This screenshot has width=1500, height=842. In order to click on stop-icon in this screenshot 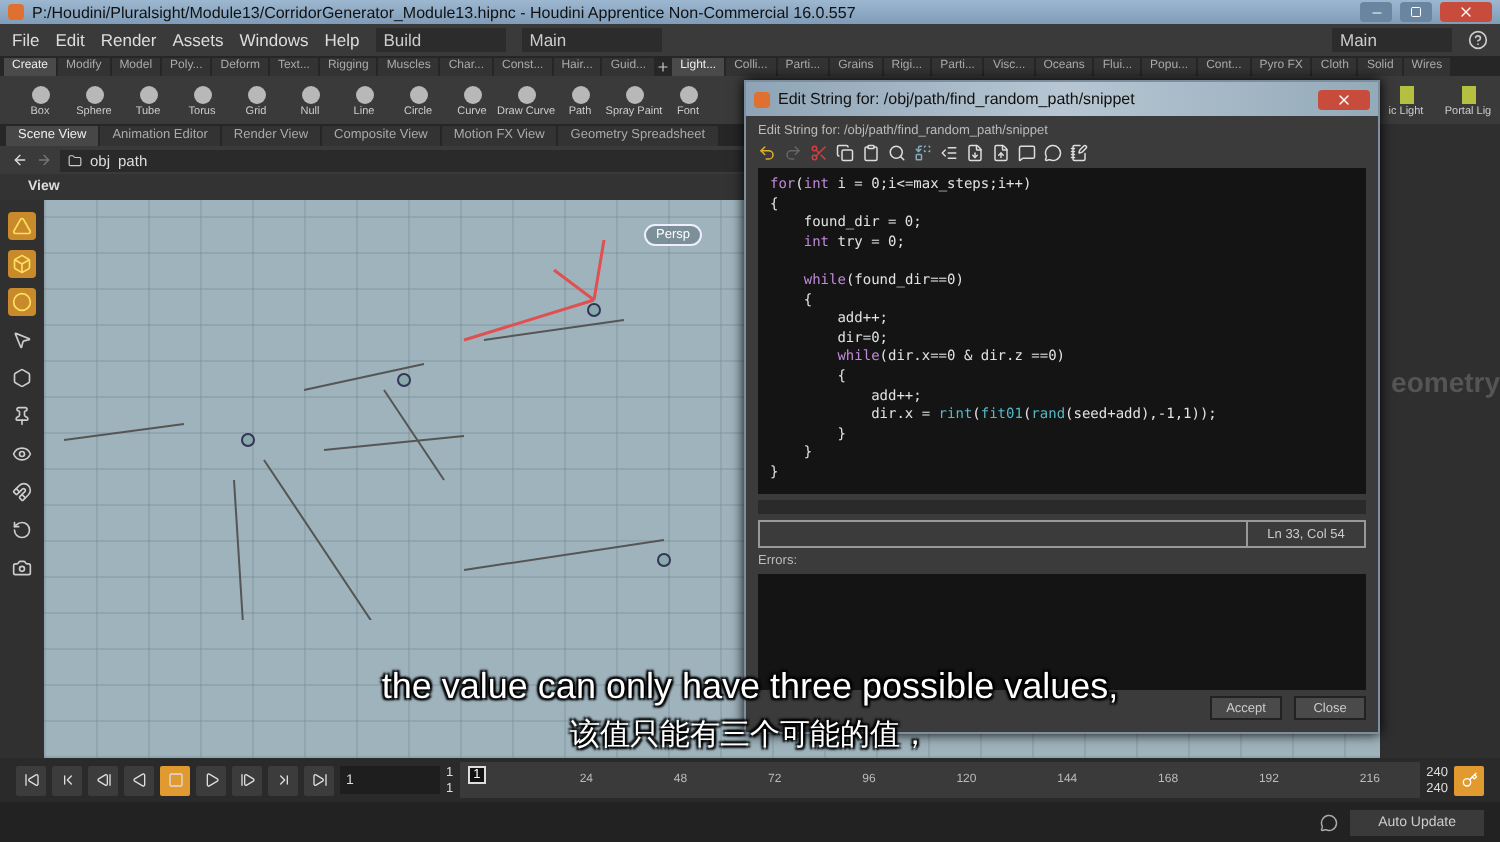, I will do `click(175, 780)`.